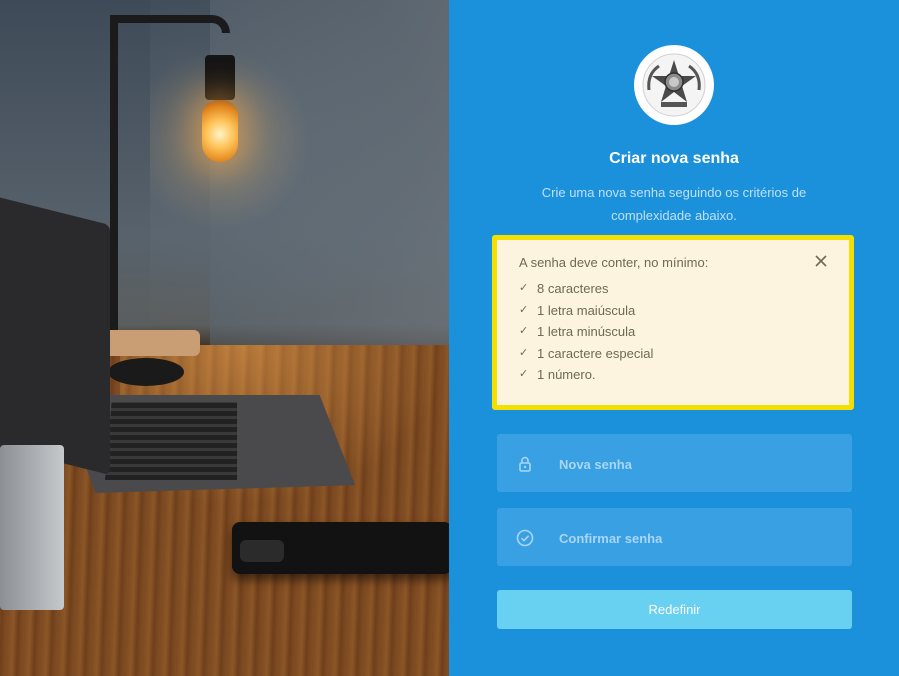 This screenshot has height=676, width=899. I want to click on confirm-password-field, so click(674, 538).